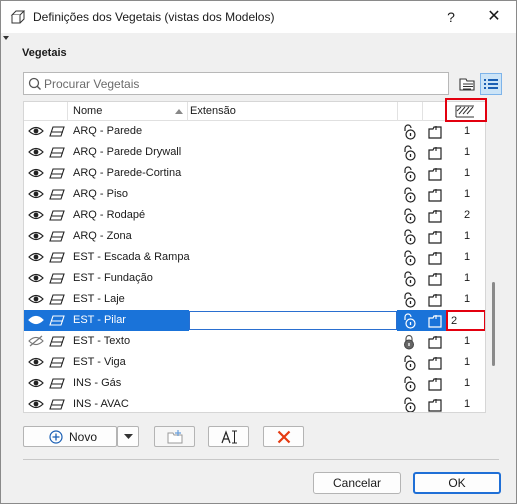 The width and height of the screenshot is (517, 504). Describe the element at coordinates (244, 83) in the screenshot. I see `search-input` at that location.